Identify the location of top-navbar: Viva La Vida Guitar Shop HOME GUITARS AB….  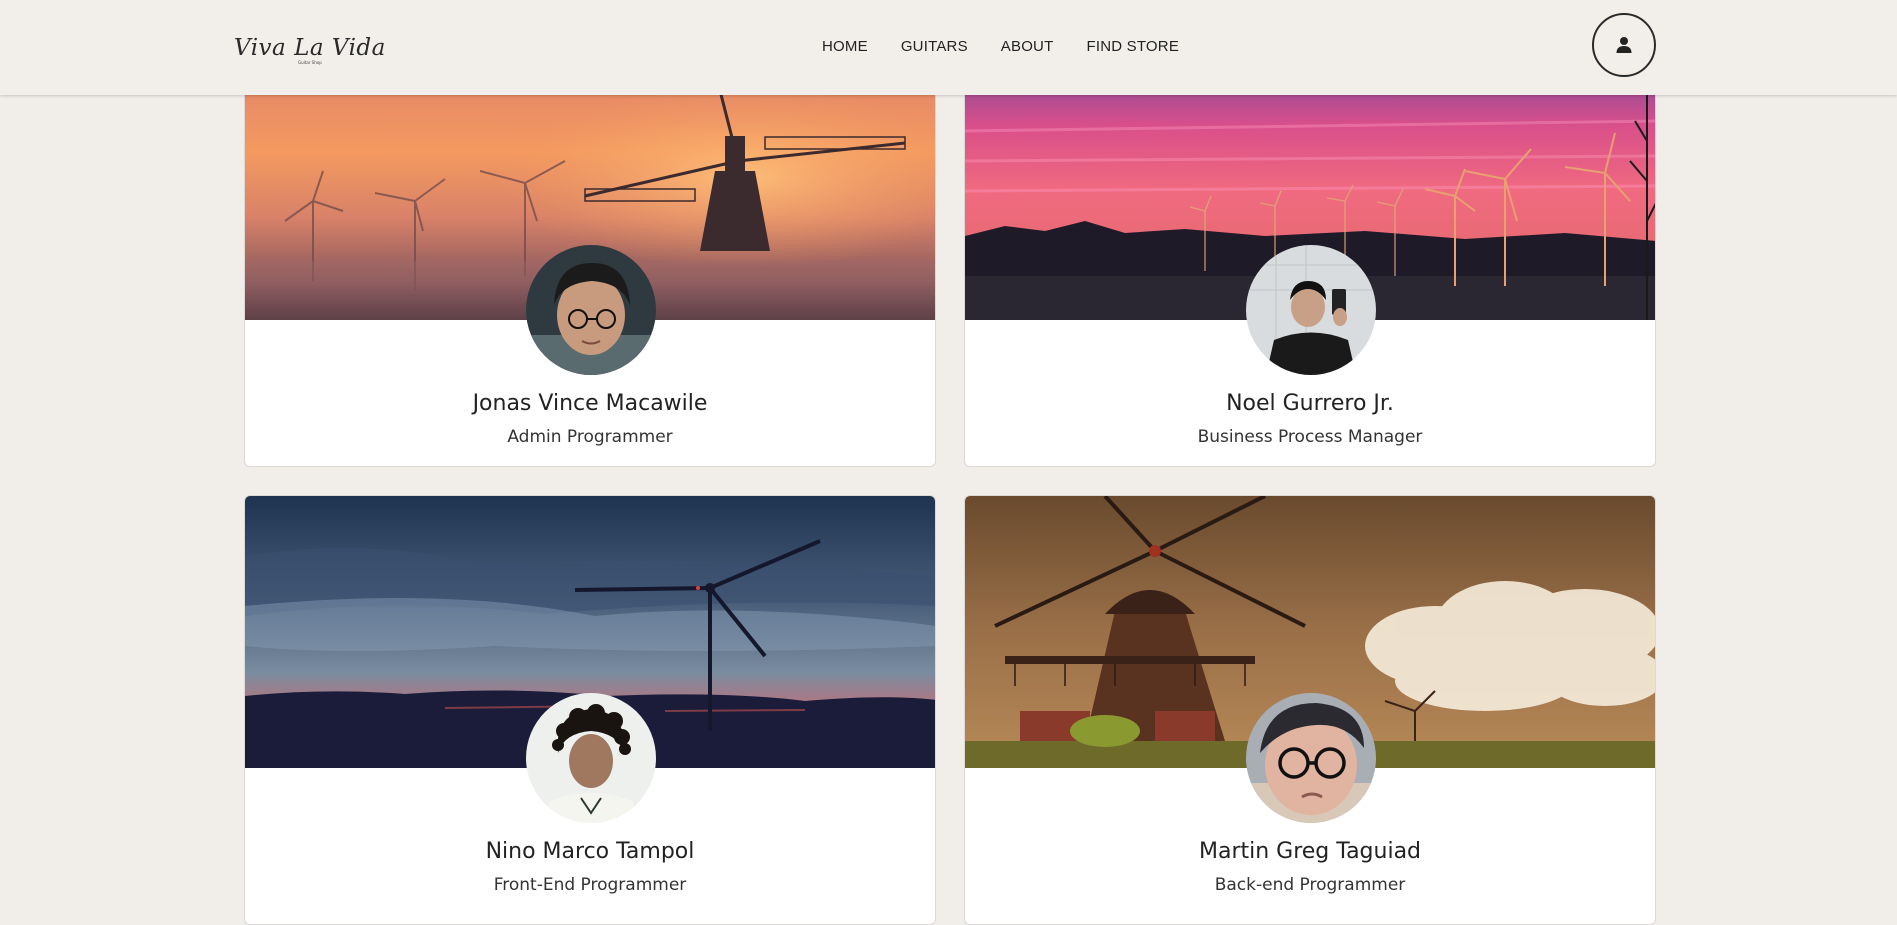
(948, 47).